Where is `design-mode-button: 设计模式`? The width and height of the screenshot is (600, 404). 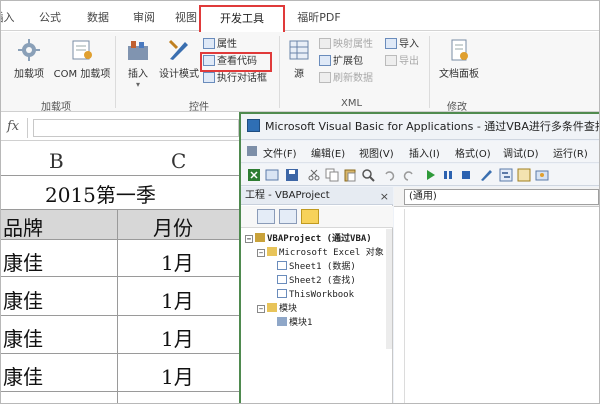 design-mode-button: 设计模式 is located at coordinates (179, 59).